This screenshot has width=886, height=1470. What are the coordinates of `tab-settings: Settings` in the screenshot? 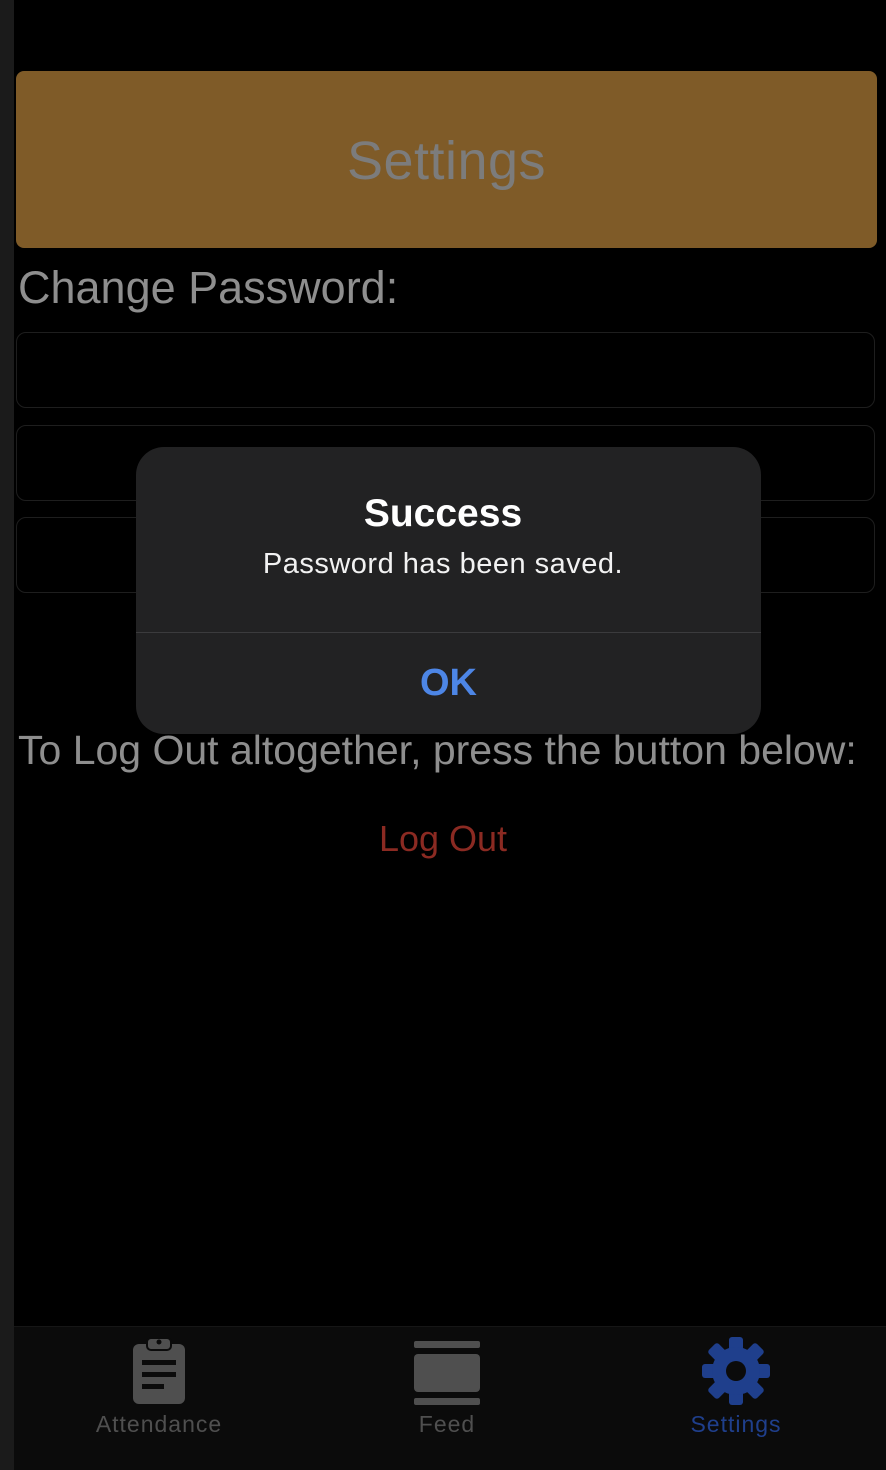 It's located at (736, 1398).